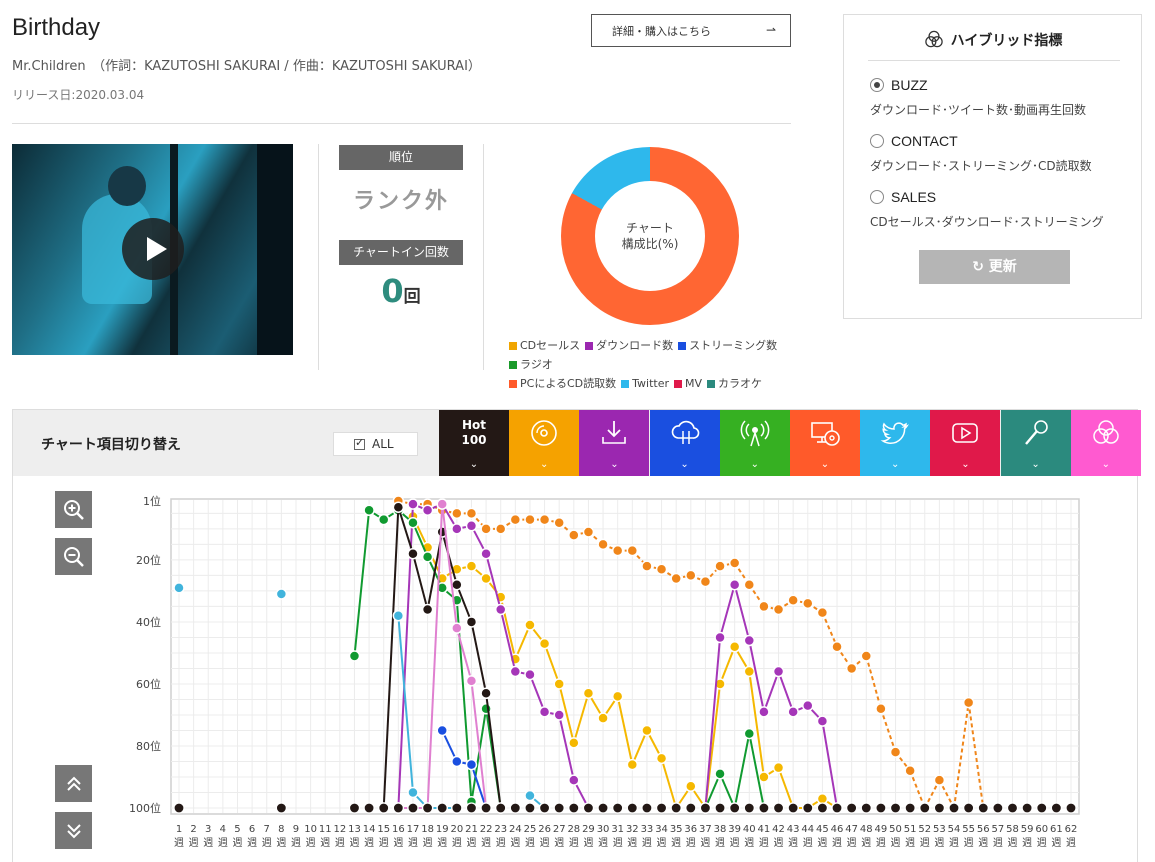 The image size is (1155, 862). What do you see at coordinates (994, 267) in the screenshot?
I see `update-button: ↻ 更新` at bounding box center [994, 267].